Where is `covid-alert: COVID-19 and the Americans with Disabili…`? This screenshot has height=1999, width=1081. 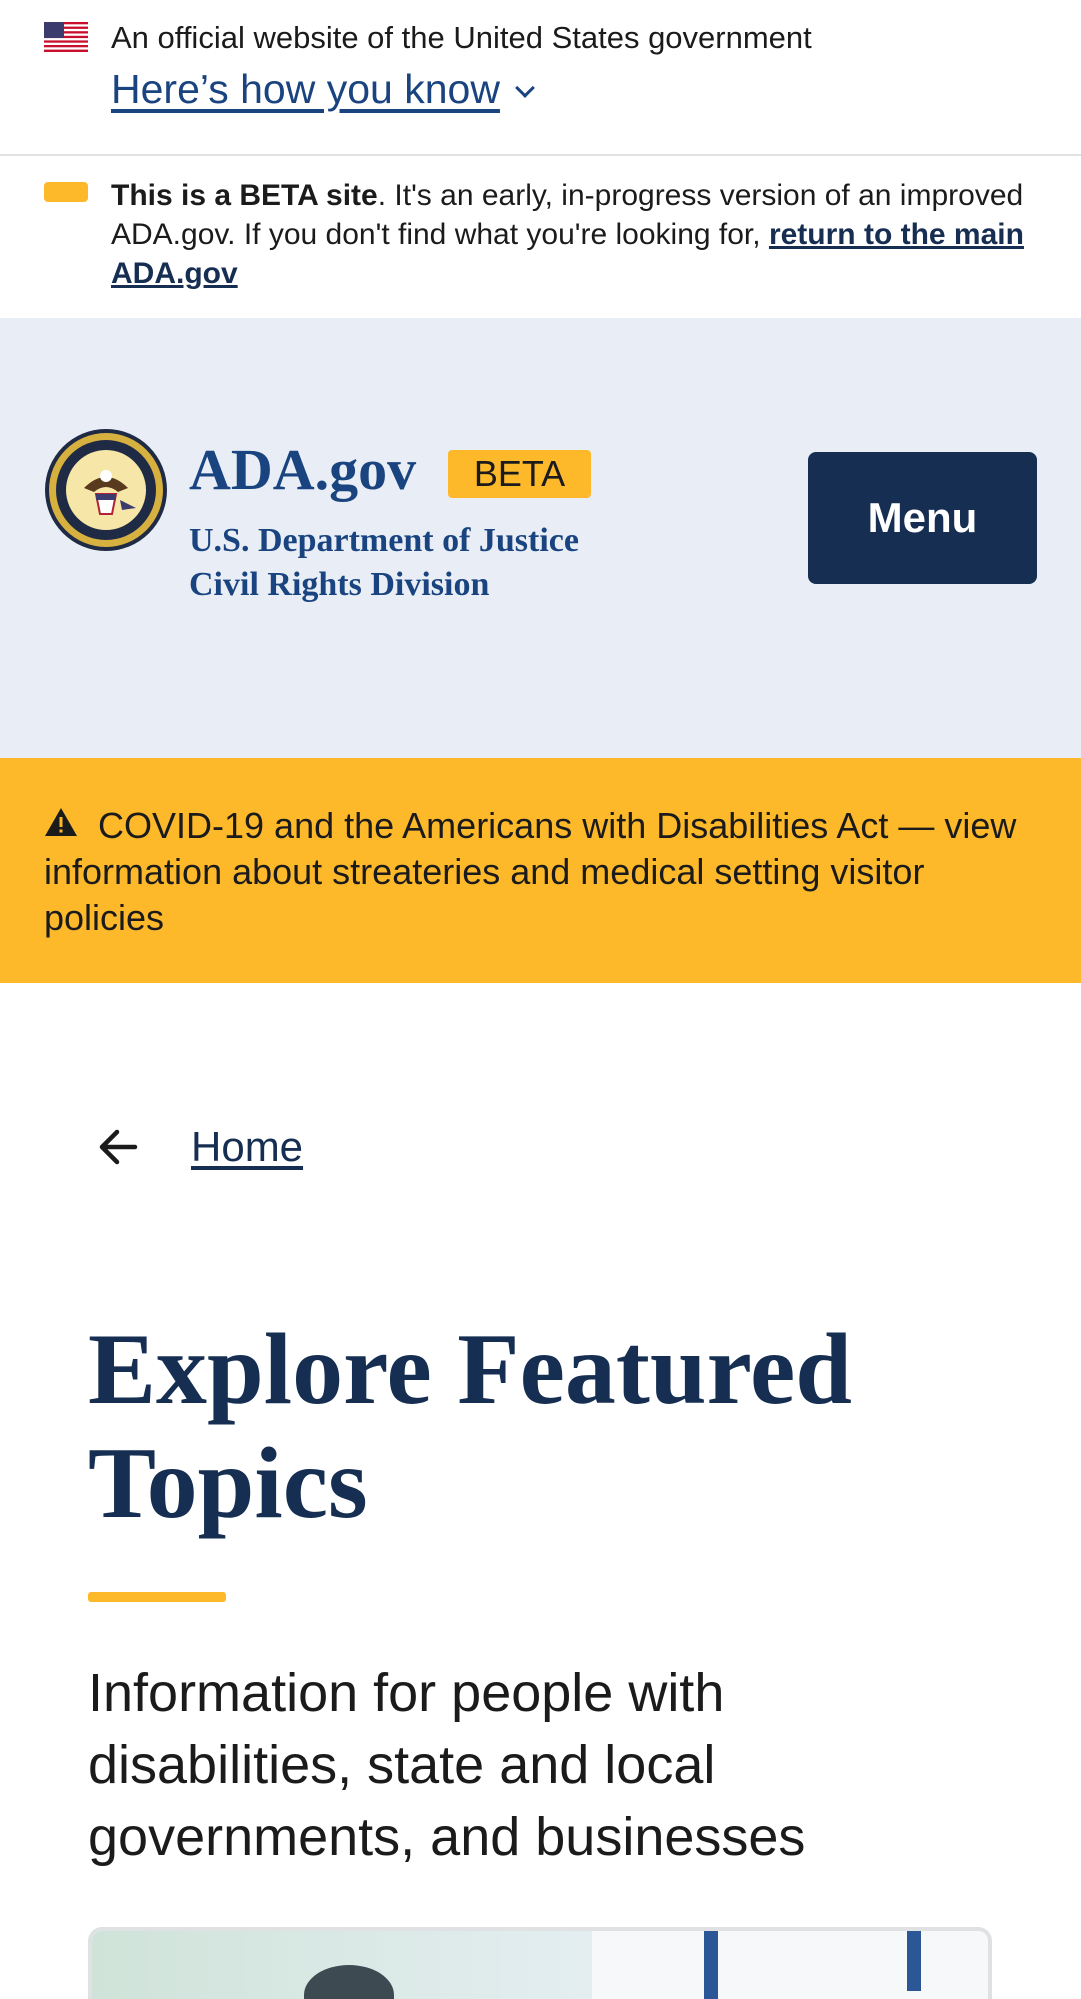 covid-alert: COVID-19 and the Americans with Disabili… is located at coordinates (540, 870).